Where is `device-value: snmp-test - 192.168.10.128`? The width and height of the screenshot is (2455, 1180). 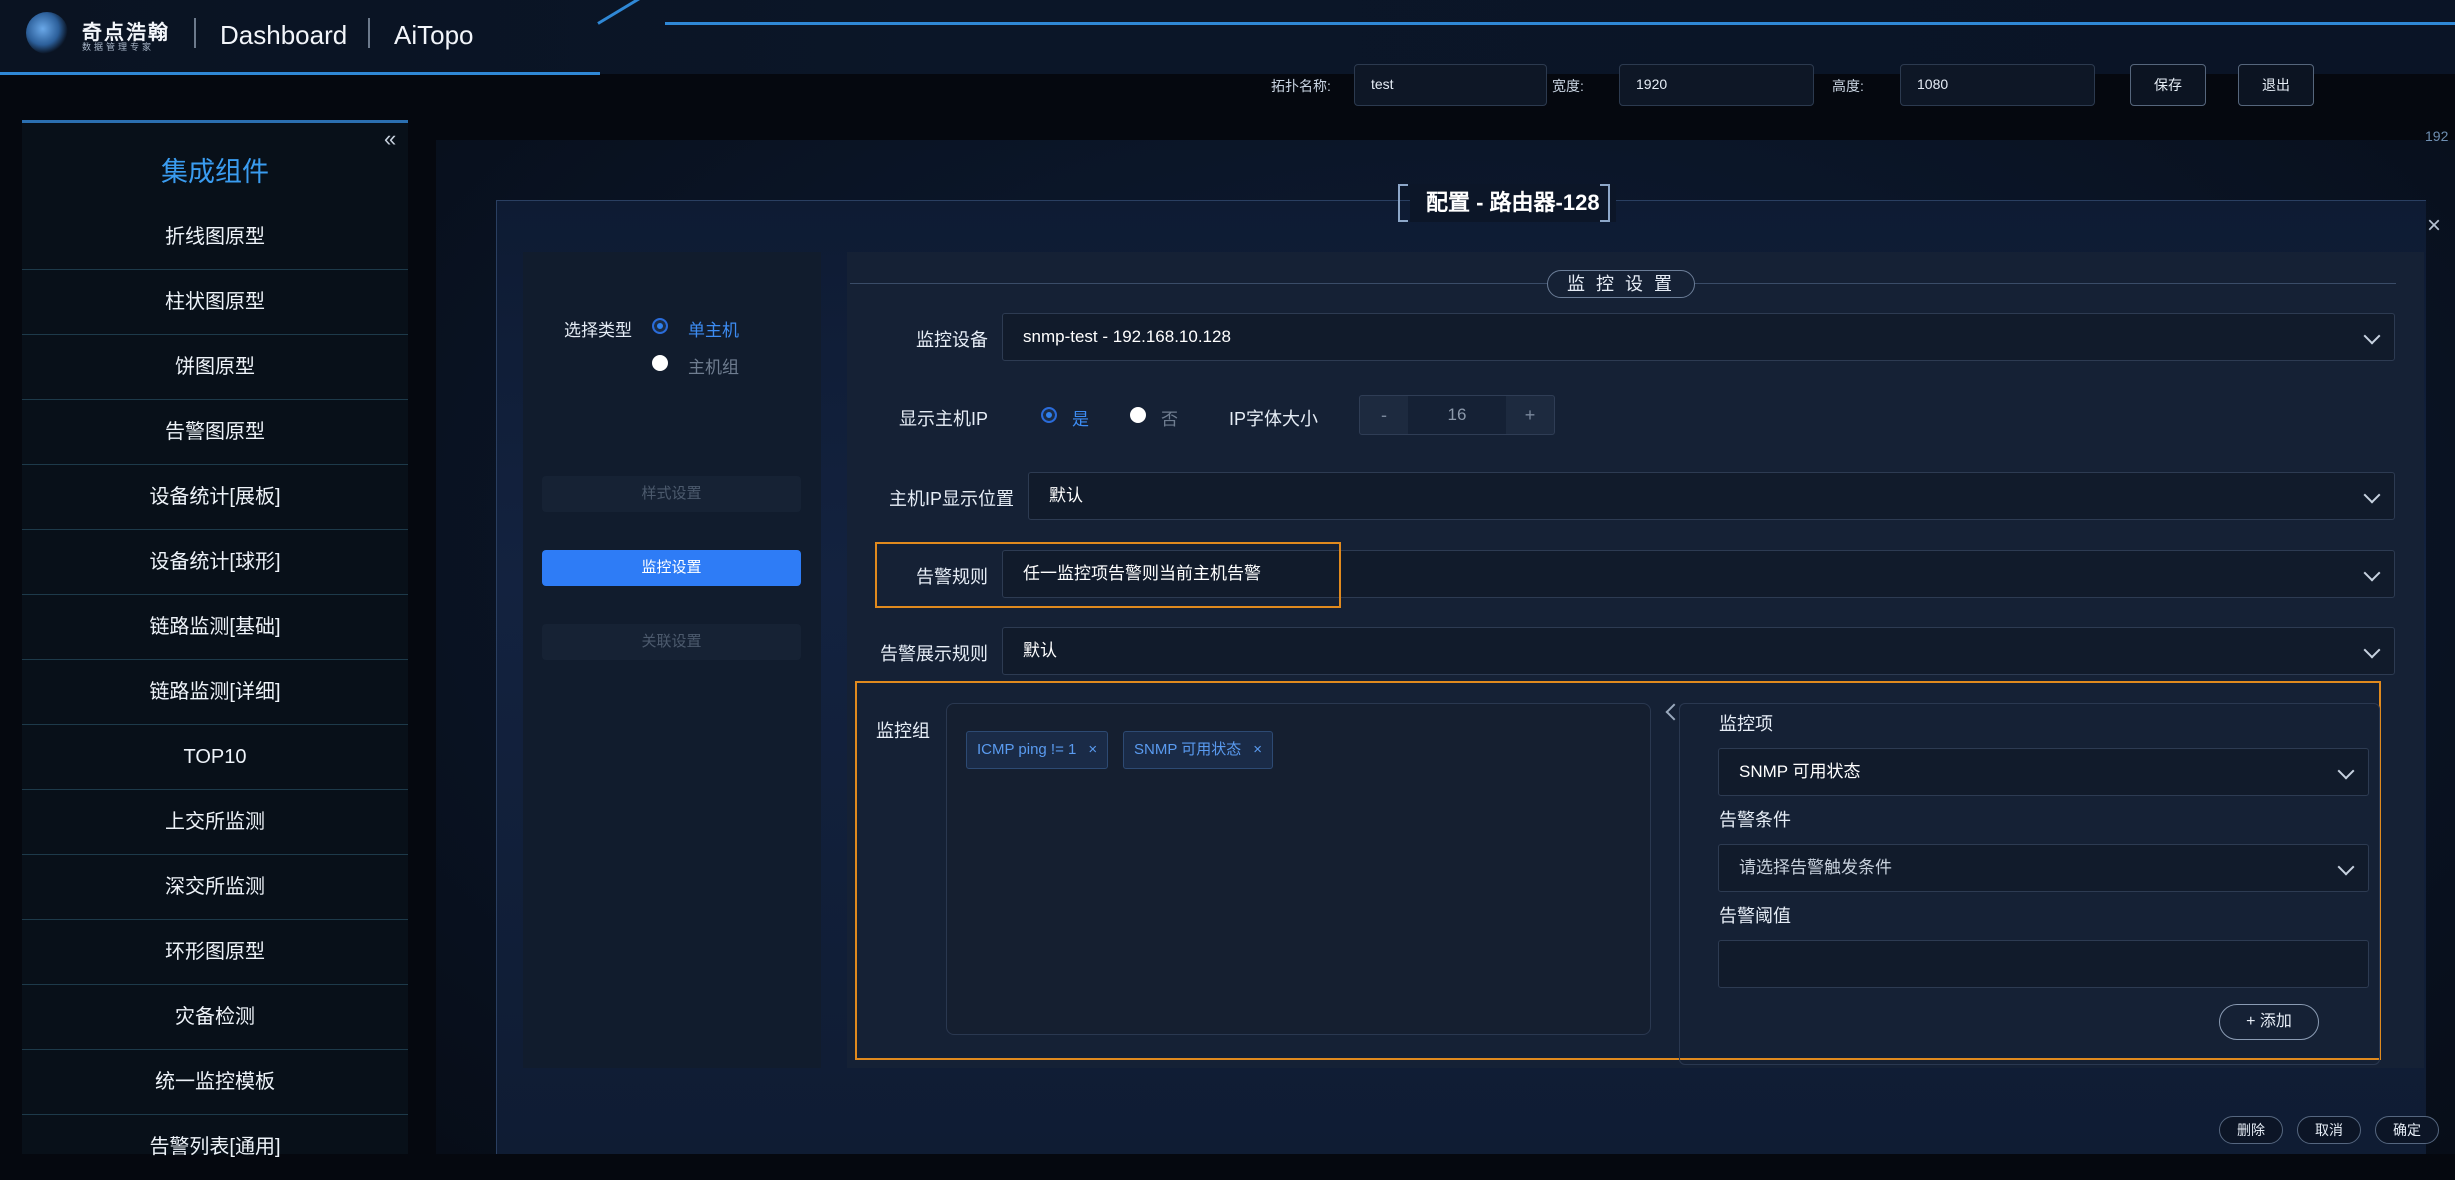 device-value: snmp-test - 192.168.10.128 is located at coordinates (1127, 336).